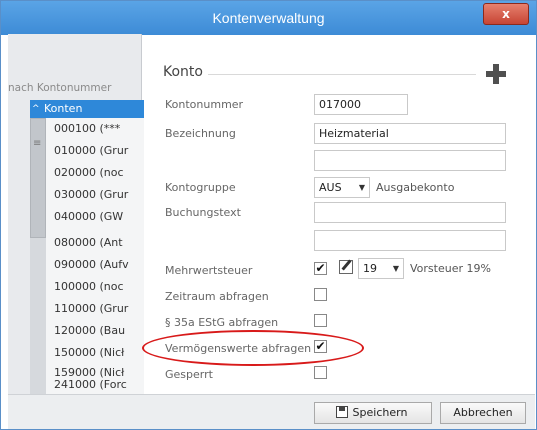 Image resolution: width=537 pixels, height=430 pixels. Describe the element at coordinates (320, 268) in the screenshot. I see `mwst-checkbox: ✔` at that location.